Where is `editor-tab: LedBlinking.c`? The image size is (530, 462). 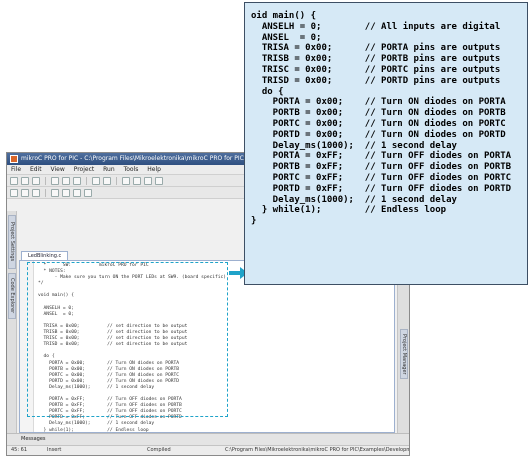 editor-tab: LedBlinking.c is located at coordinates (45, 255).